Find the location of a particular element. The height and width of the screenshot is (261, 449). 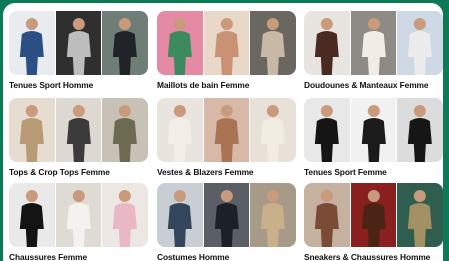

board-card: Sneakers & Chaussures Homme is located at coordinates (373, 222).